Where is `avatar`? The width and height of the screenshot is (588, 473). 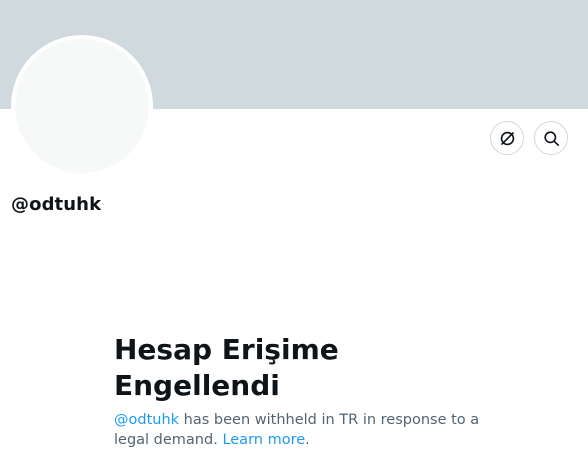
avatar is located at coordinates (82, 106).